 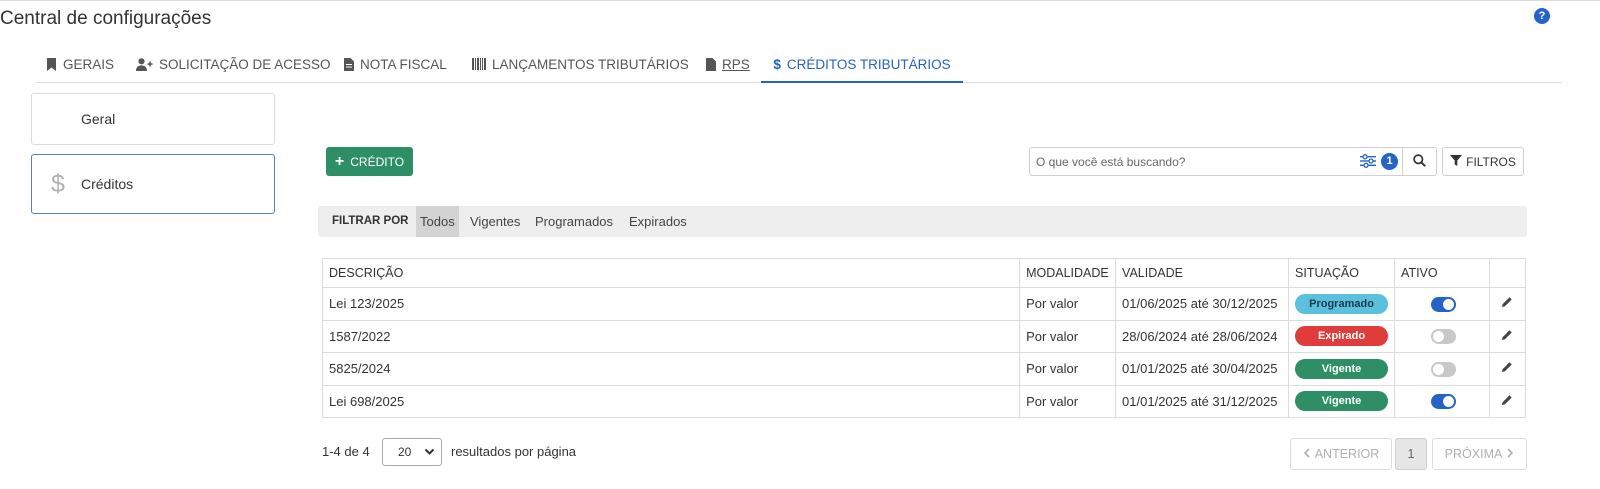 What do you see at coordinates (377, 161) in the screenshot?
I see `add-credit-label: CRÉDITO` at bounding box center [377, 161].